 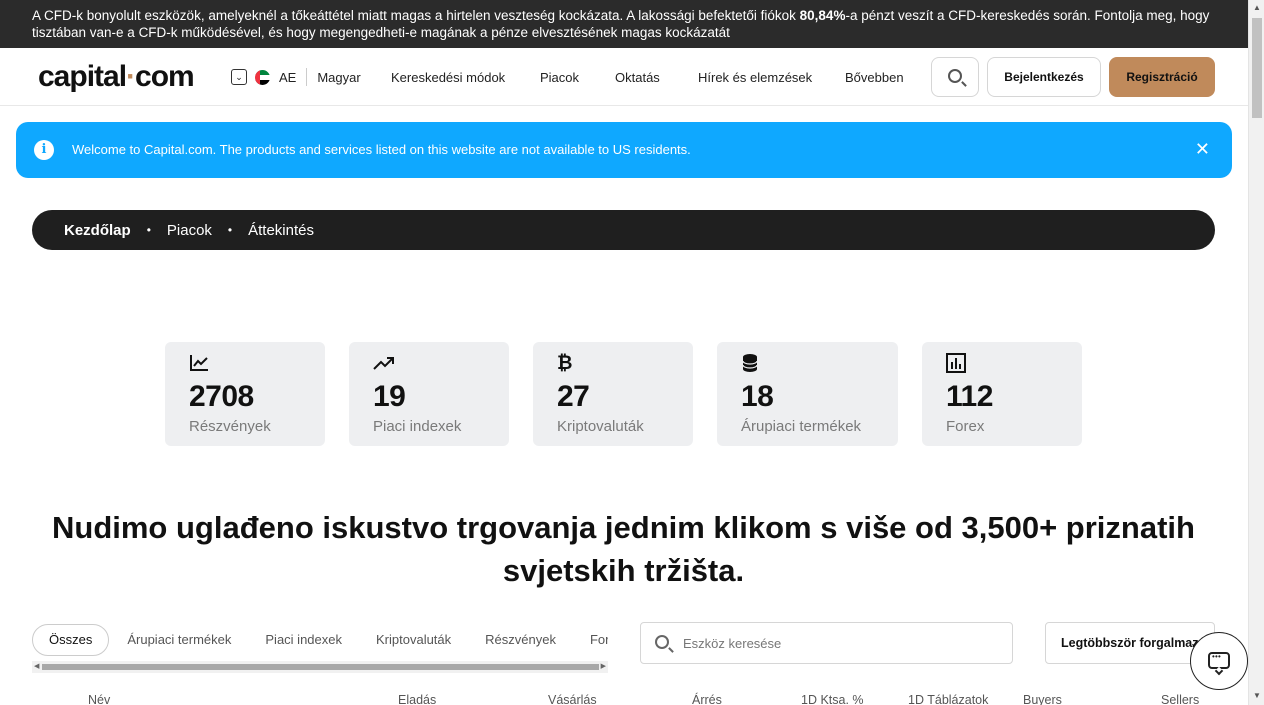 I want to click on region-code: AE, so click(x=288, y=77).